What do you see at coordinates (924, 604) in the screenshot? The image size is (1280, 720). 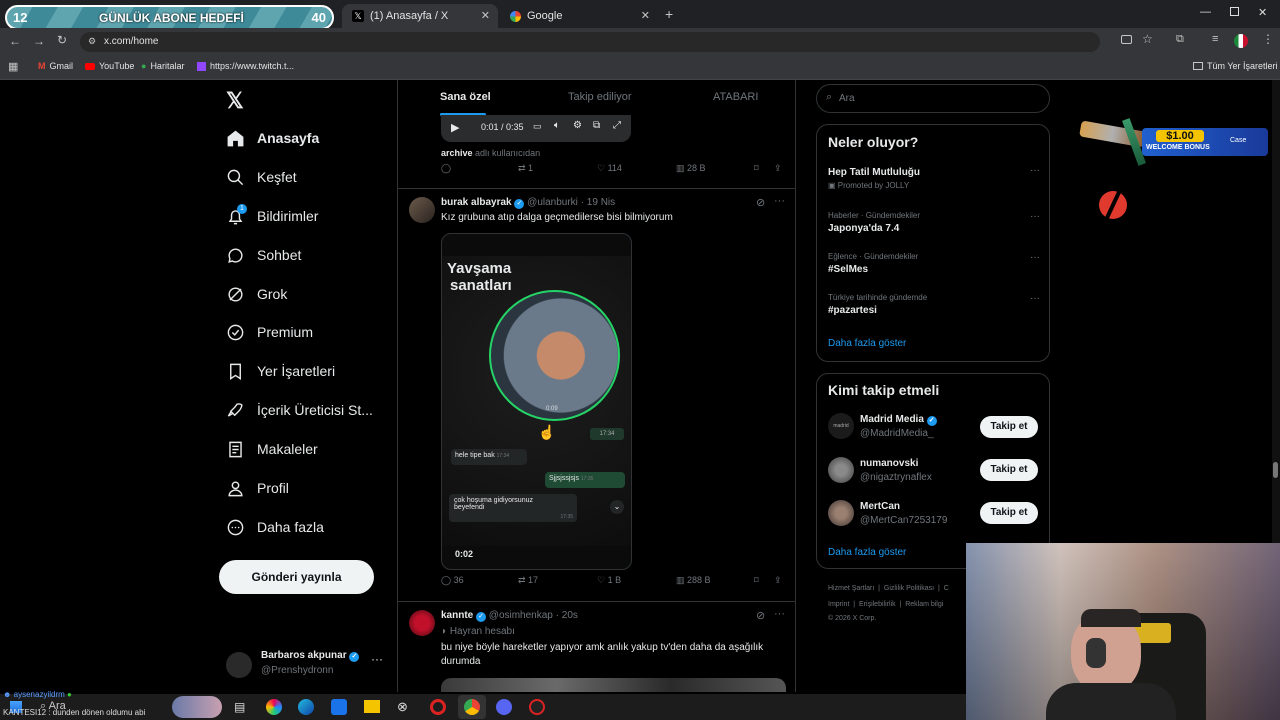 I see `footer-link: Reklam bilgi` at bounding box center [924, 604].